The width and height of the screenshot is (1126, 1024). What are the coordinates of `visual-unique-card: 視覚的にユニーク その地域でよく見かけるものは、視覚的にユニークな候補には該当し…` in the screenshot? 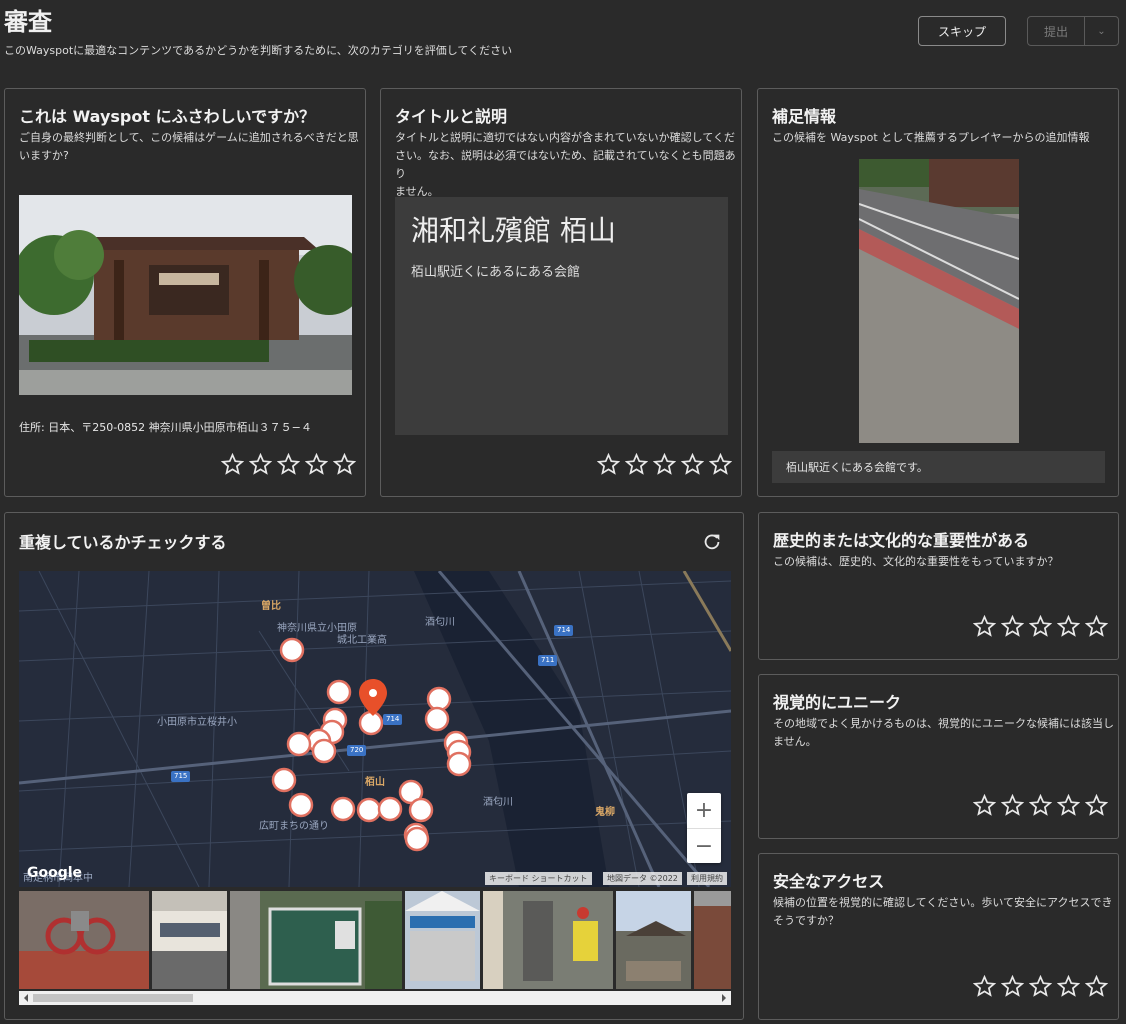 It's located at (938, 756).